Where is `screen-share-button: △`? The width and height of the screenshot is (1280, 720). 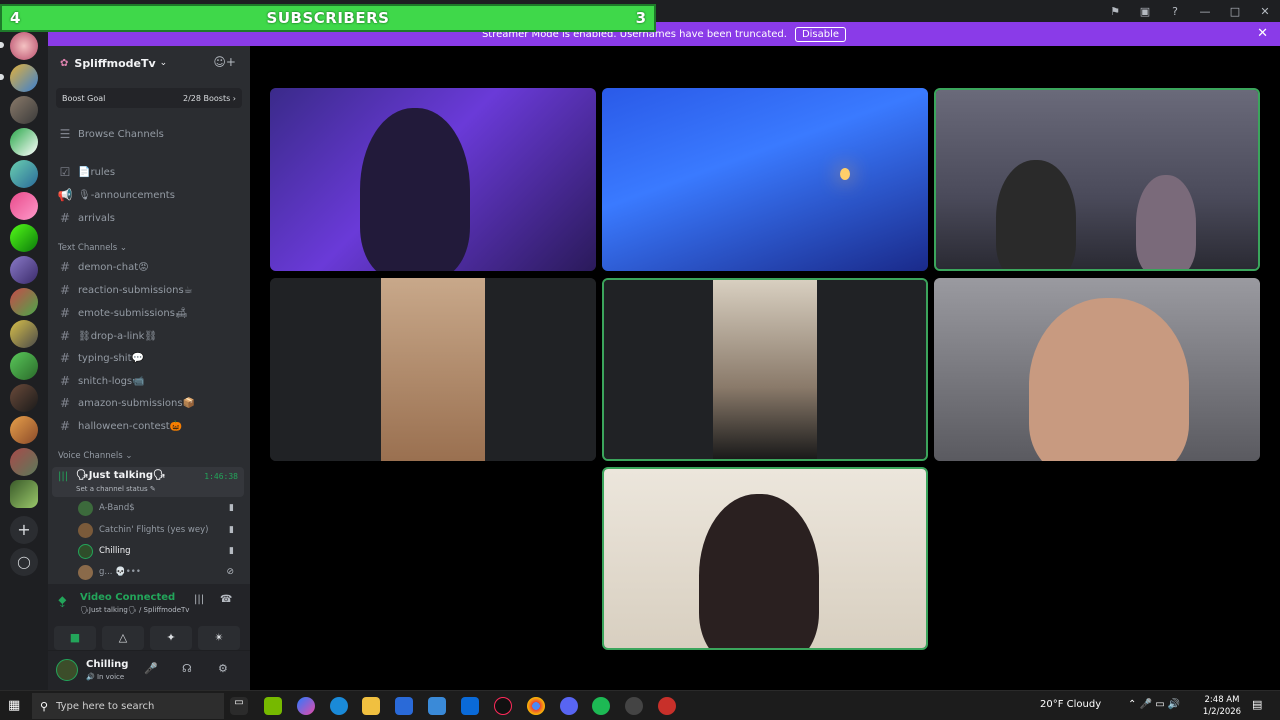
screen-share-button: △ is located at coordinates (123, 638).